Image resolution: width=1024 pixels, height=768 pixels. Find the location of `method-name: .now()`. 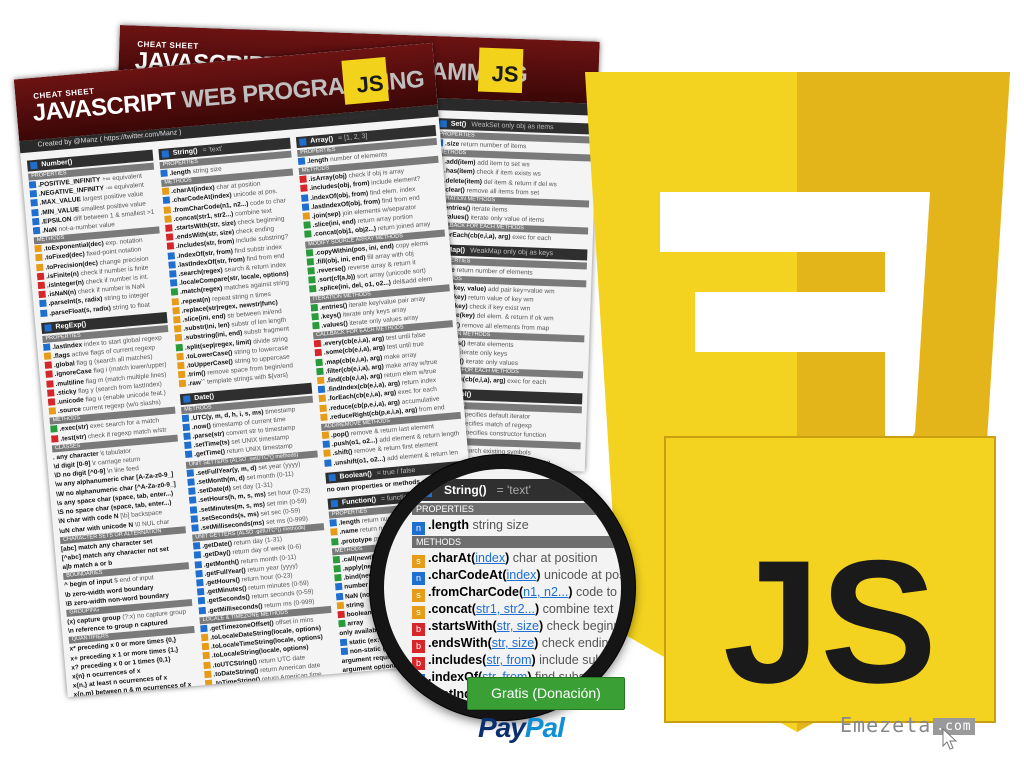

method-name: .now() is located at coordinates (201, 427).